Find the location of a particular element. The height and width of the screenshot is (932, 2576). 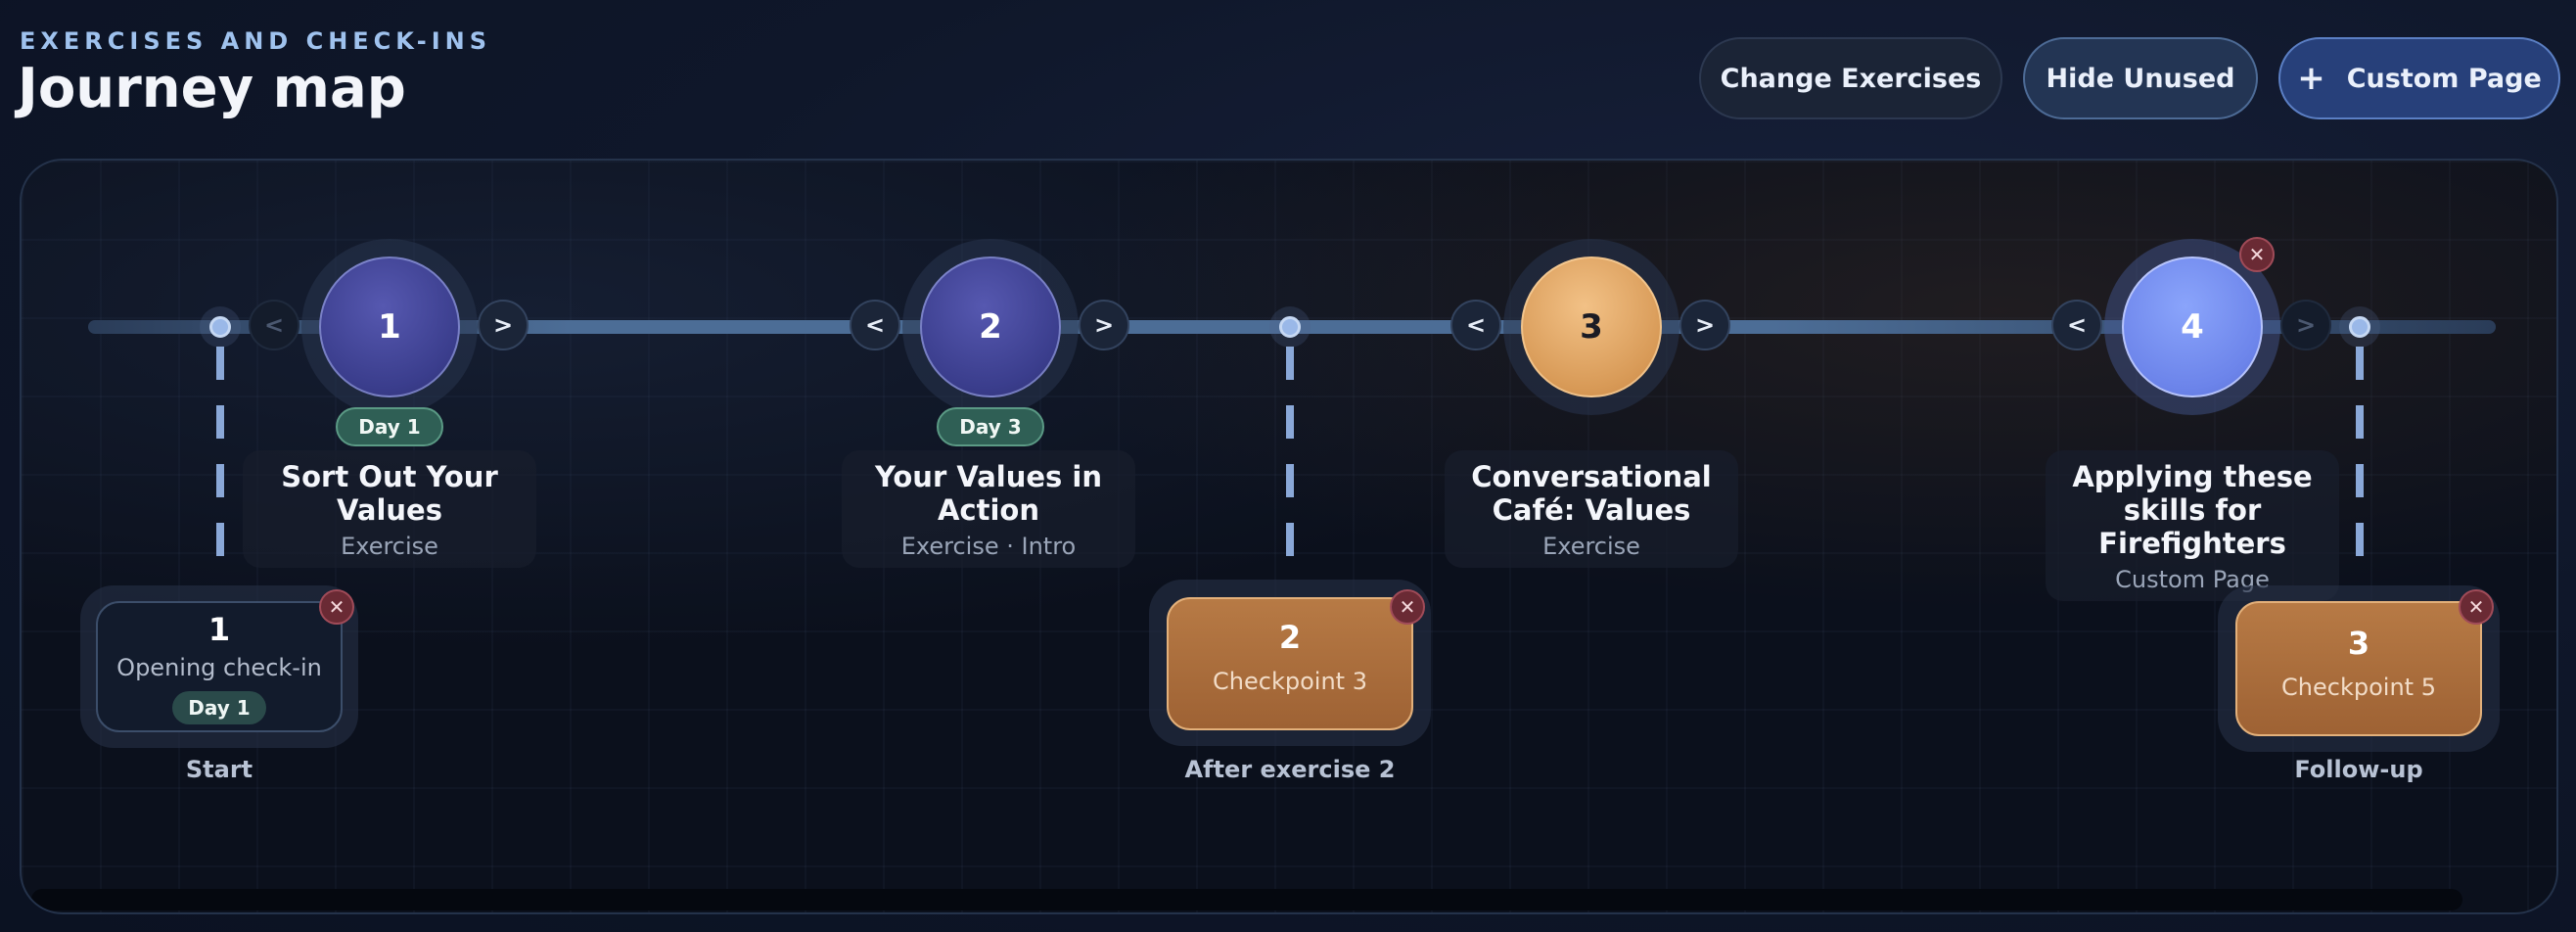

checkpoint-number: 3 is located at coordinates (2358, 643).